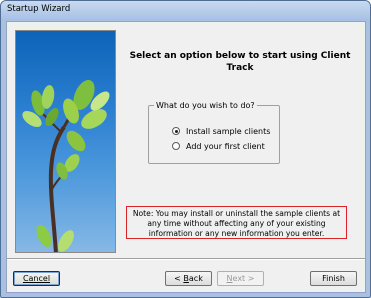  Describe the element at coordinates (39, 9) in the screenshot. I see `window-title: Startup Wizard` at that location.